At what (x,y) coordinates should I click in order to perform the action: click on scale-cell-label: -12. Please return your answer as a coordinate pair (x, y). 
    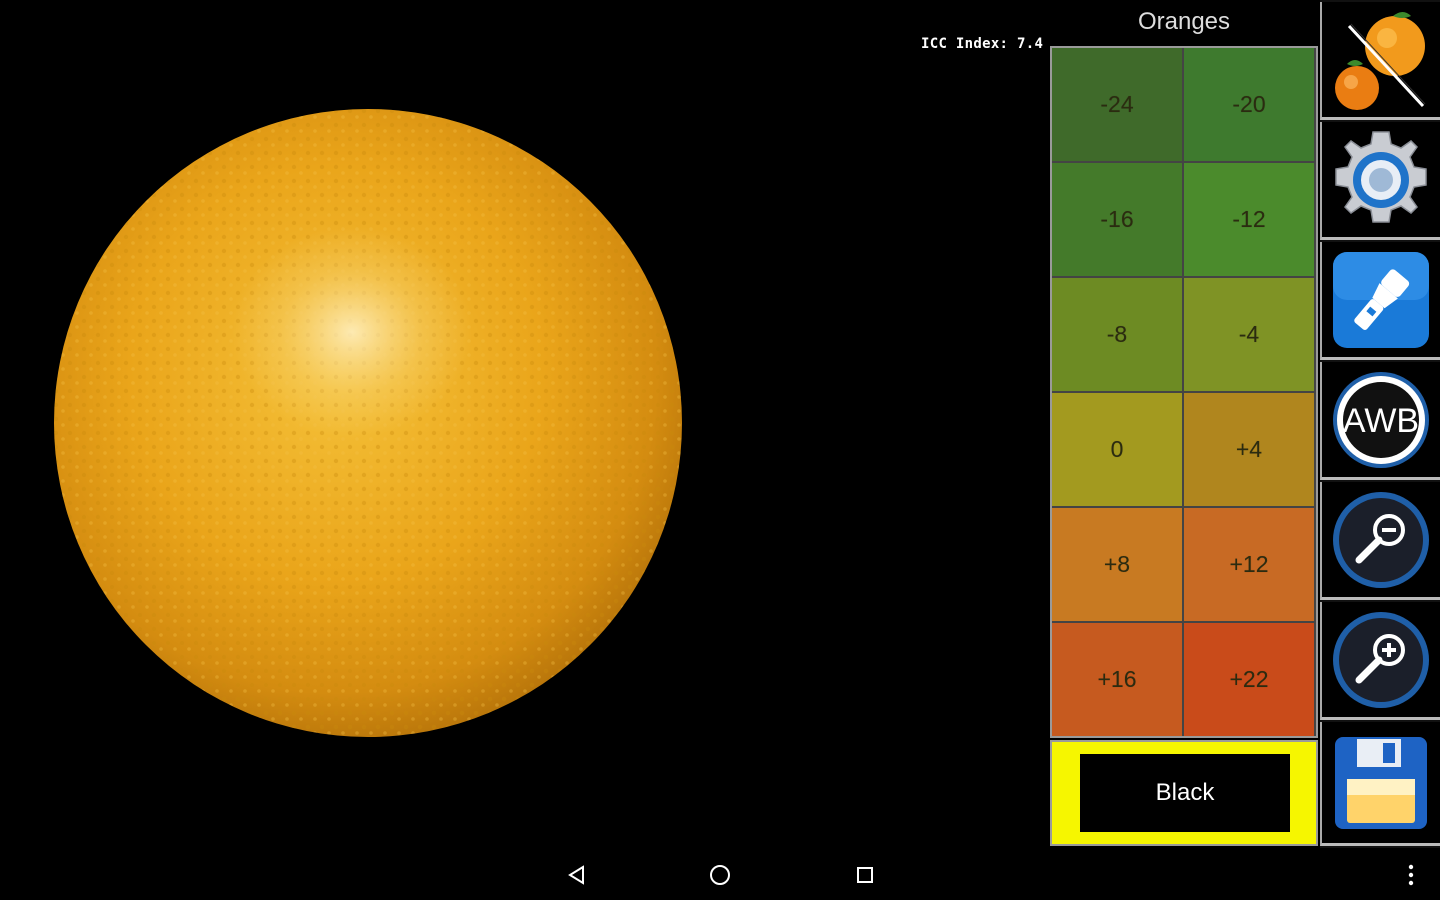
    Looking at the image, I should click on (1249, 219).